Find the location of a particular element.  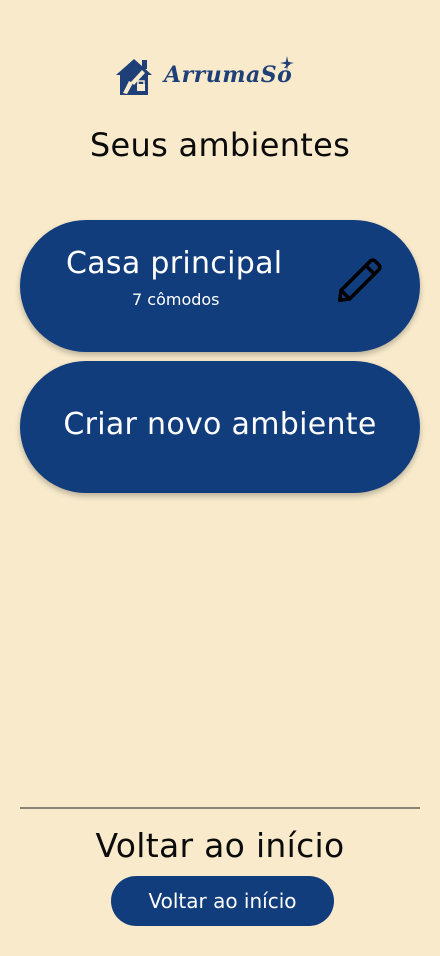

back-to-home-button: Voltar ao início is located at coordinates (222, 901).